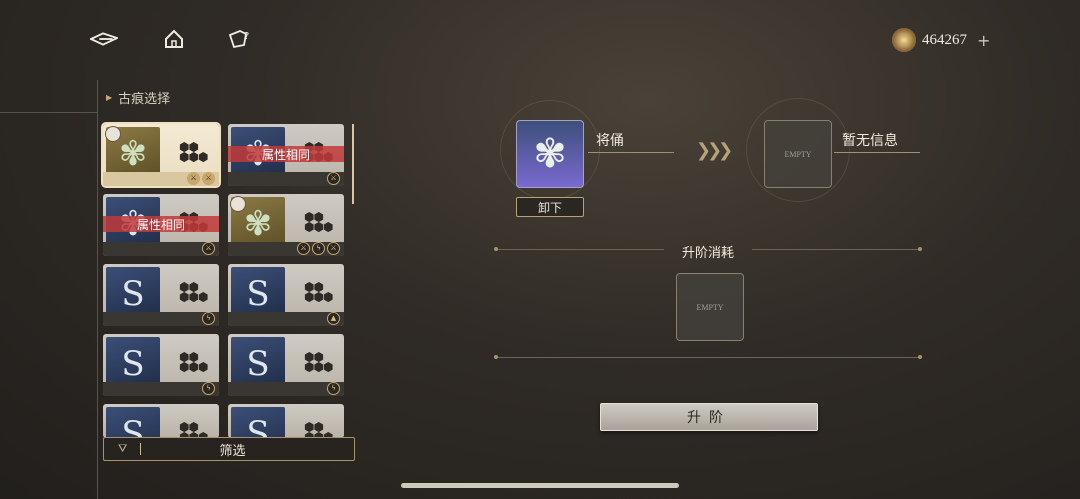 This screenshot has width=1080, height=499. Describe the element at coordinates (944, 39) in the screenshot. I see `currency-amount: 464267` at that location.